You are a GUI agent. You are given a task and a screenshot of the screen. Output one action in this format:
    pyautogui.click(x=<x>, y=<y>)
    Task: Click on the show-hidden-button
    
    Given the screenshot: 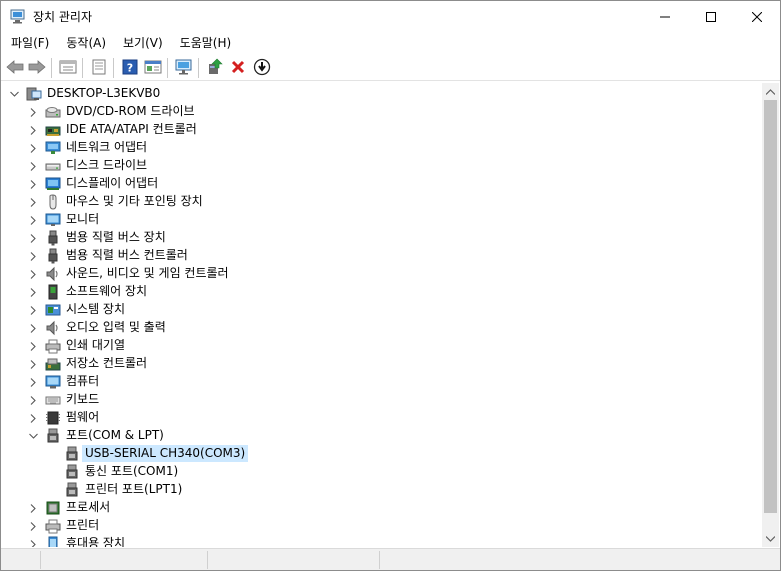 What is the action you would take?
    pyautogui.click(x=99, y=67)
    